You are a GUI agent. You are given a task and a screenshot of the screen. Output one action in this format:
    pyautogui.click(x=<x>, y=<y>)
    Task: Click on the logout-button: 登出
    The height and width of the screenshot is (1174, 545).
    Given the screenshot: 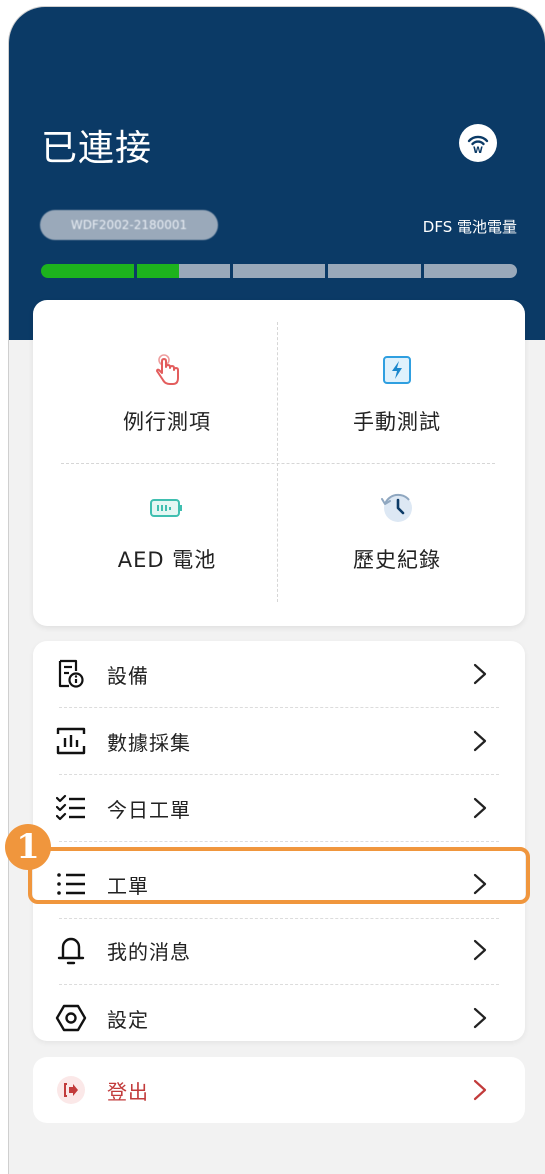 What is the action you would take?
    pyautogui.click(x=279, y=1090)
    